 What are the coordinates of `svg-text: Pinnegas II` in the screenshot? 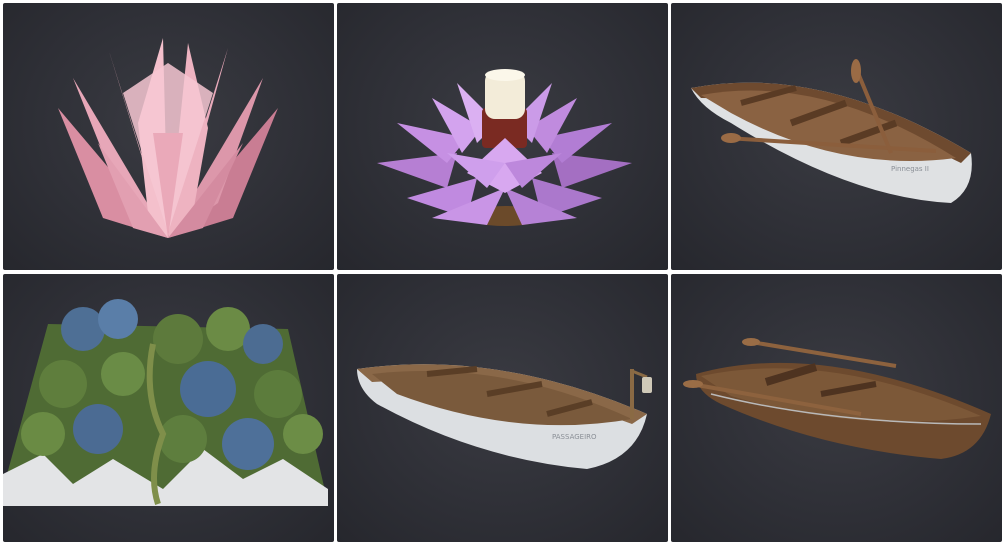 It's located at (910, 169).